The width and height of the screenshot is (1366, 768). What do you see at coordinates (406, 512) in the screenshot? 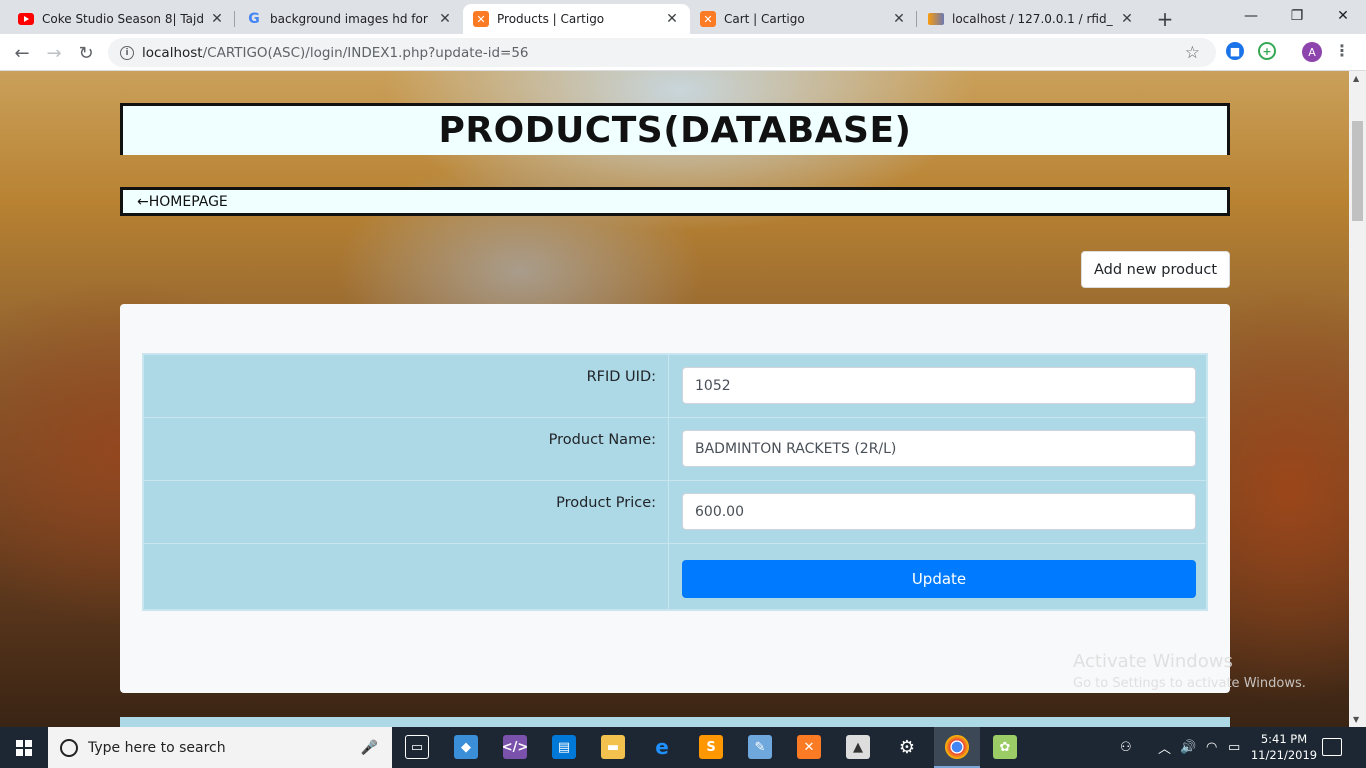
I see `product-price-label: Product Price:` at bounding box center [406, 512].